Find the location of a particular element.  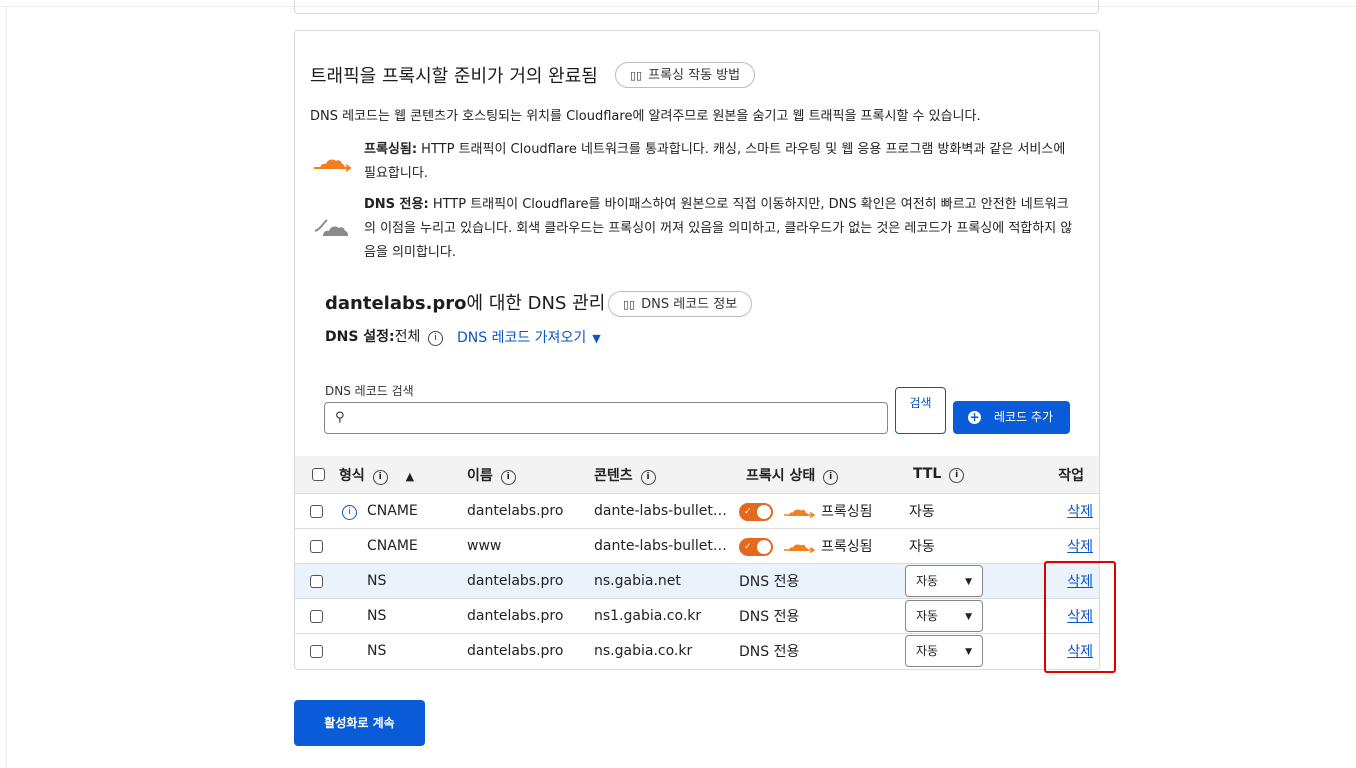

ttl-value: 자동 is located at coordinates (922, 512).